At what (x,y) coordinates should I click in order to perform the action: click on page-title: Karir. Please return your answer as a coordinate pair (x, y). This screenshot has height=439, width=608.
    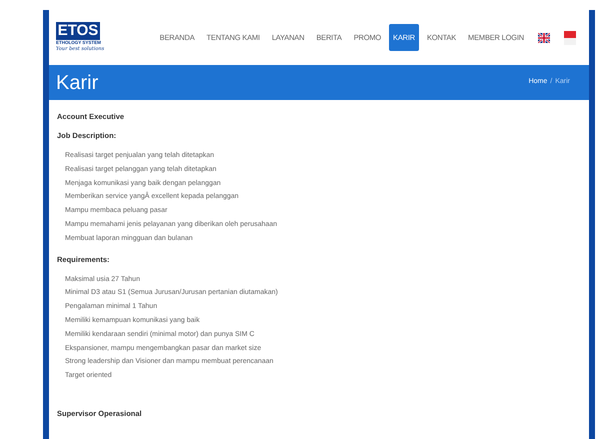
    Looking at the image, I should click on (77, 83).